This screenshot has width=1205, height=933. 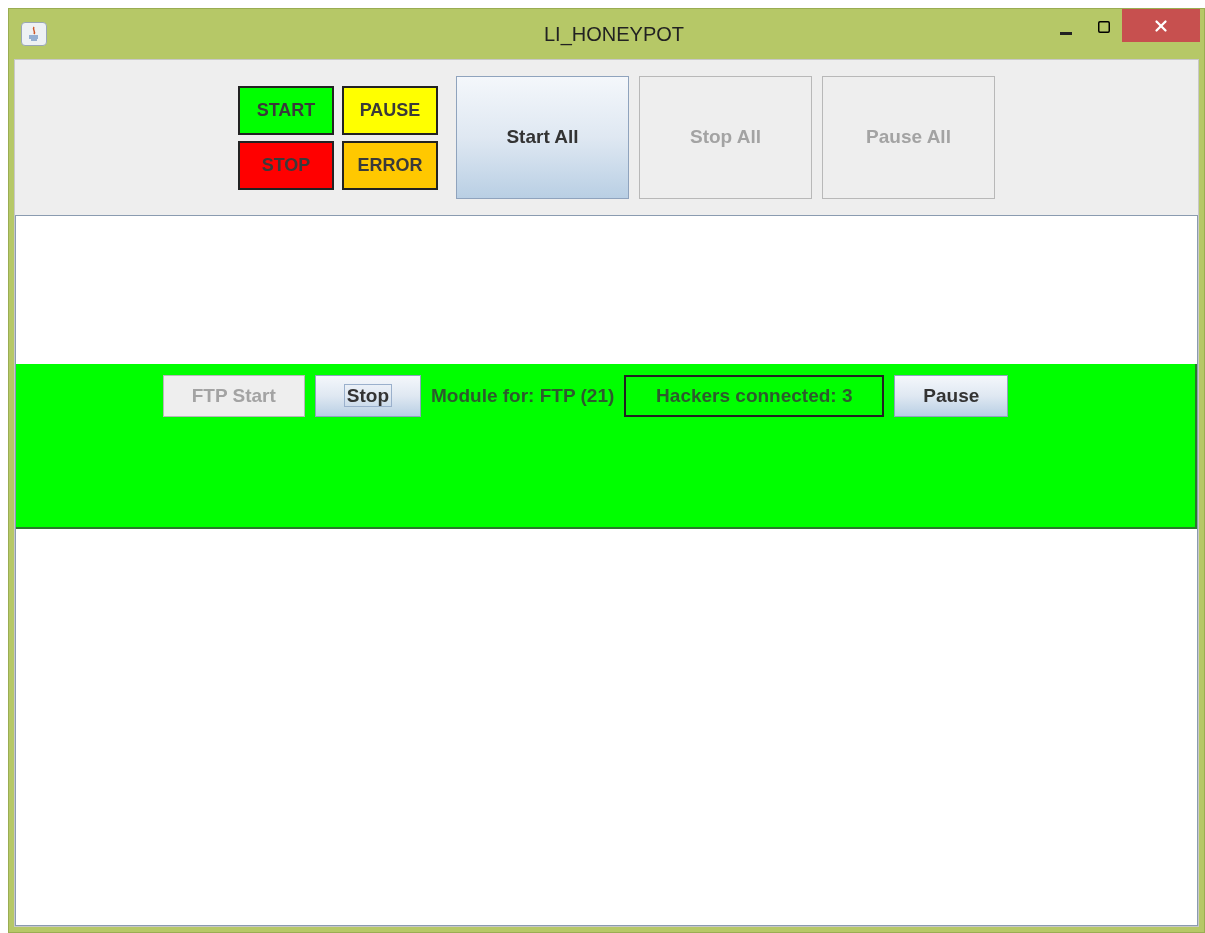 What do you see at coordinates (390, 110) in the screenshot?
I see `status-legend-label: PAUSE` at bounding box center [390, 110].